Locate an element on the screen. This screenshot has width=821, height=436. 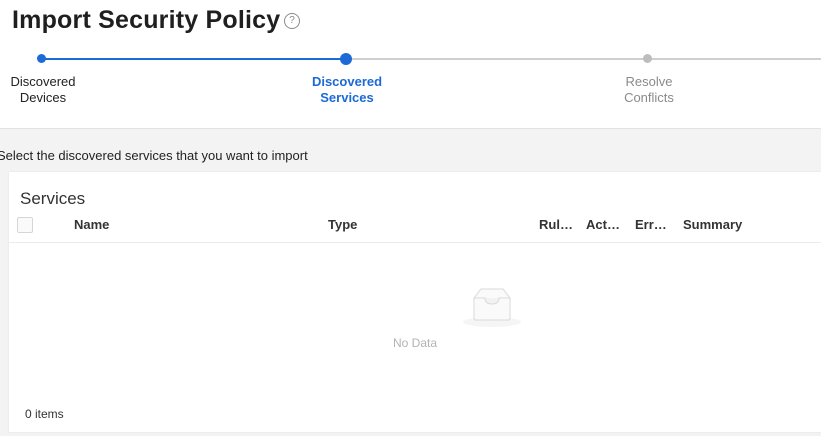
progress-line-completed is located at coordinates (194, 59).